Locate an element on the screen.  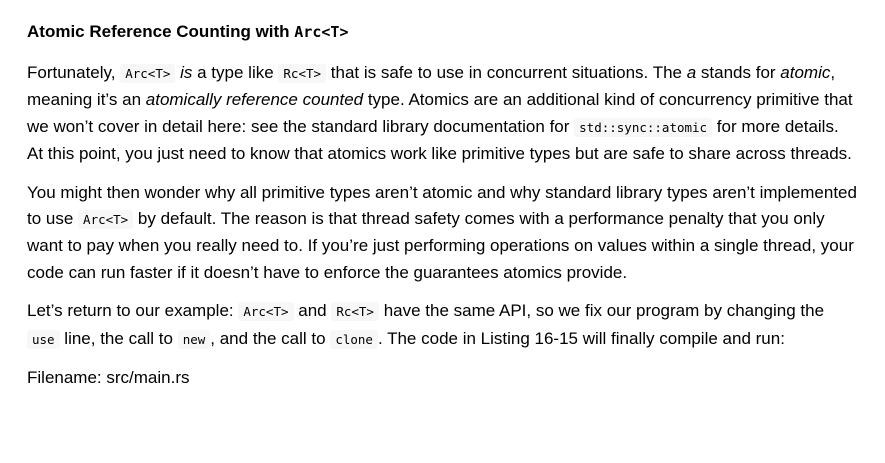
text-span: Let’s return to our example: is located at coordinates (133, 311).